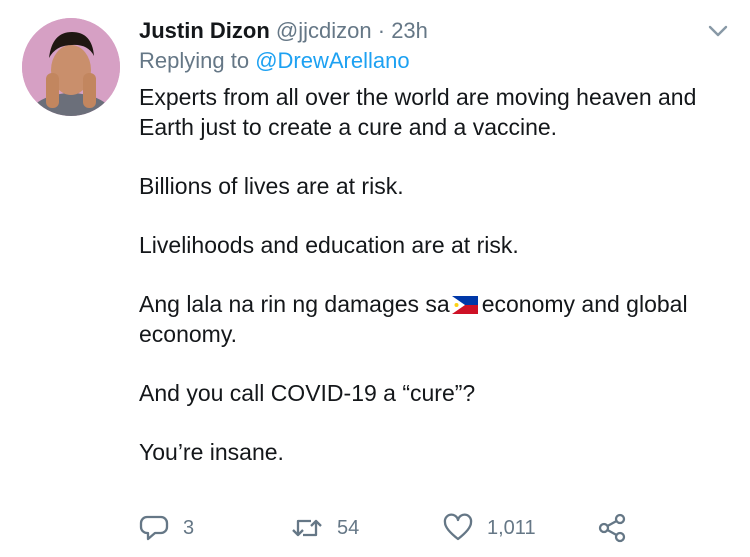 The image size is (750, 557). I want to click on replying-to: Replying to @DrewArellano, so click(274, 61).